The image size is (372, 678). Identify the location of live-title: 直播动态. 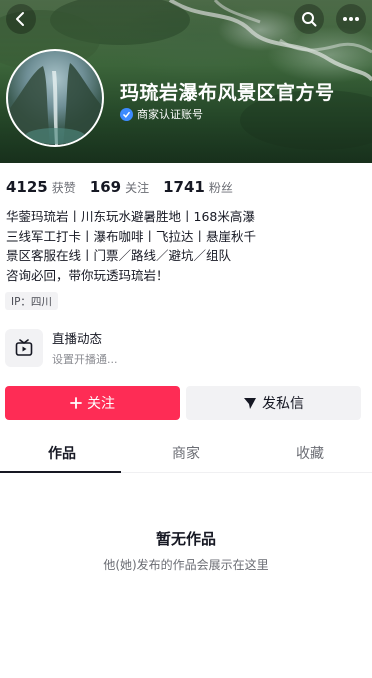
(77, 338).